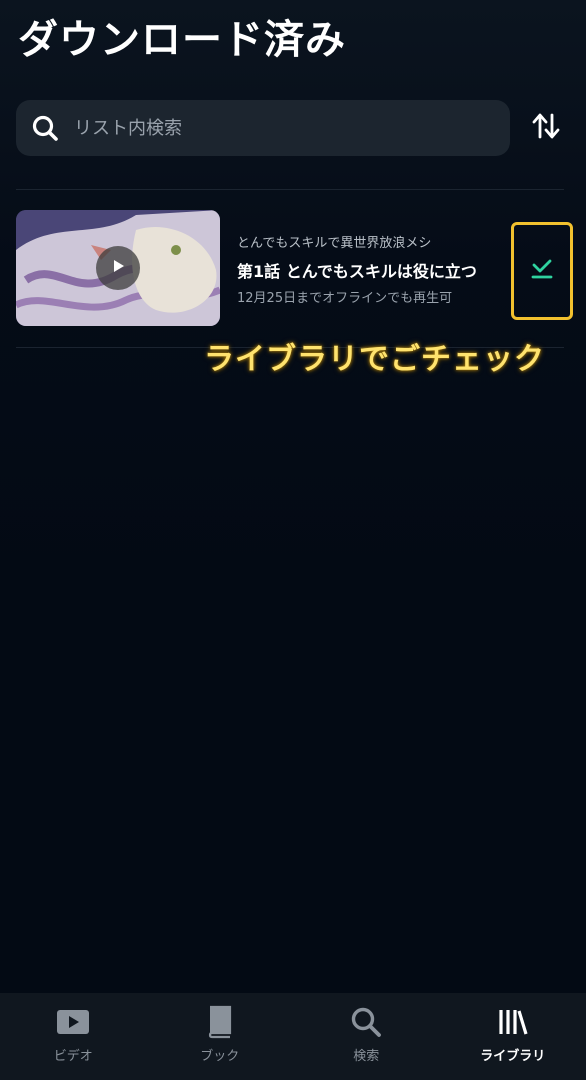  I want to click on tab-label: ビデオ, so click(73, 1056).